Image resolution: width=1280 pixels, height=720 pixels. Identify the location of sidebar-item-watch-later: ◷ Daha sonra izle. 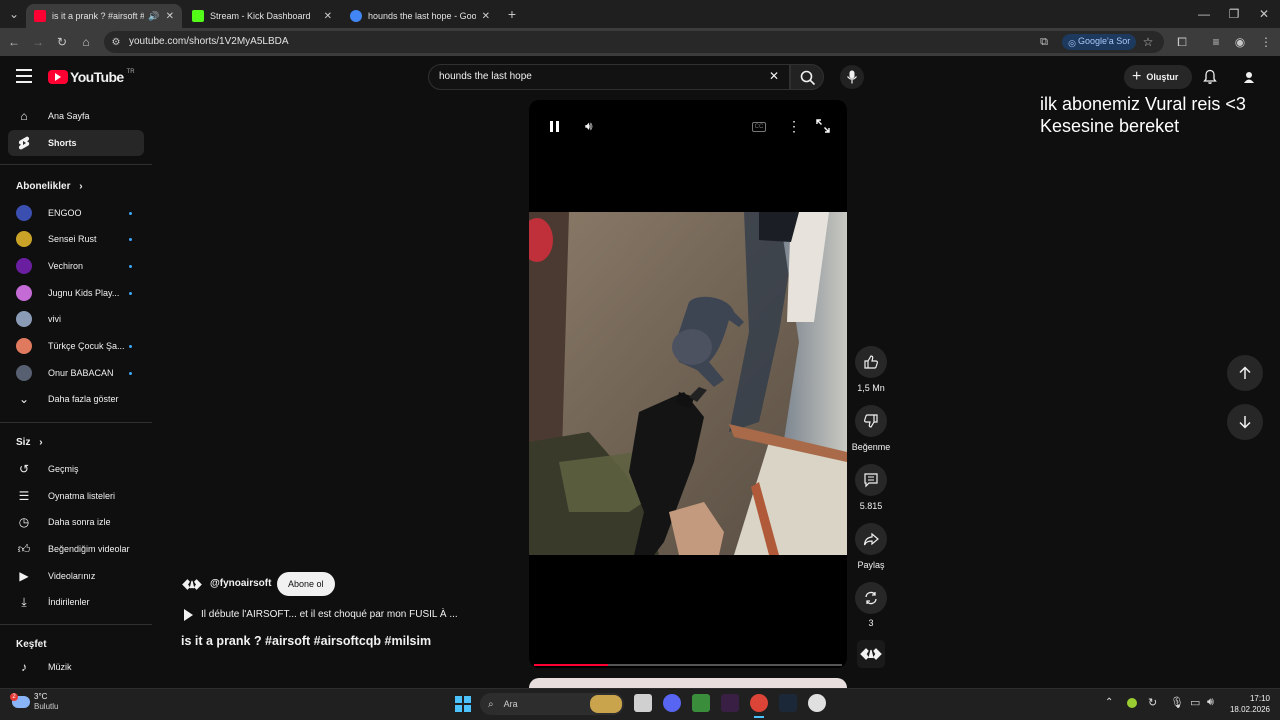
(76, 522).